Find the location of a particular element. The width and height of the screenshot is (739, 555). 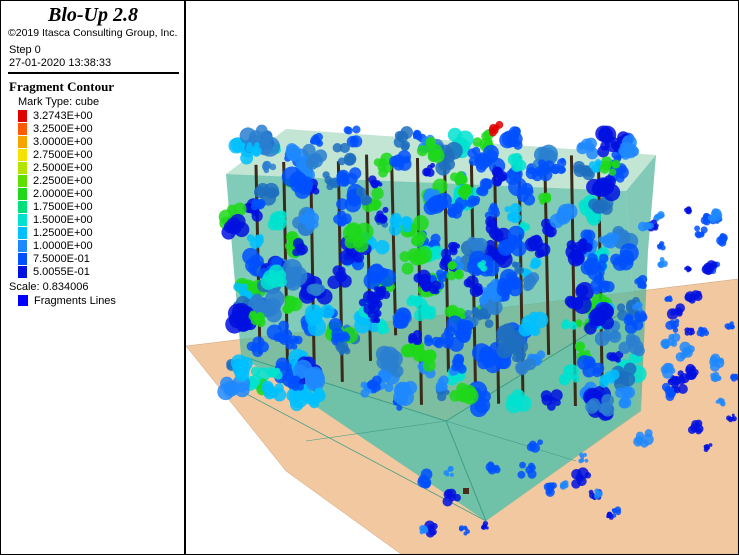

copyright-text: ©2019 Itasca Consulting Group, Inc. is located at coordinates (93, 33).